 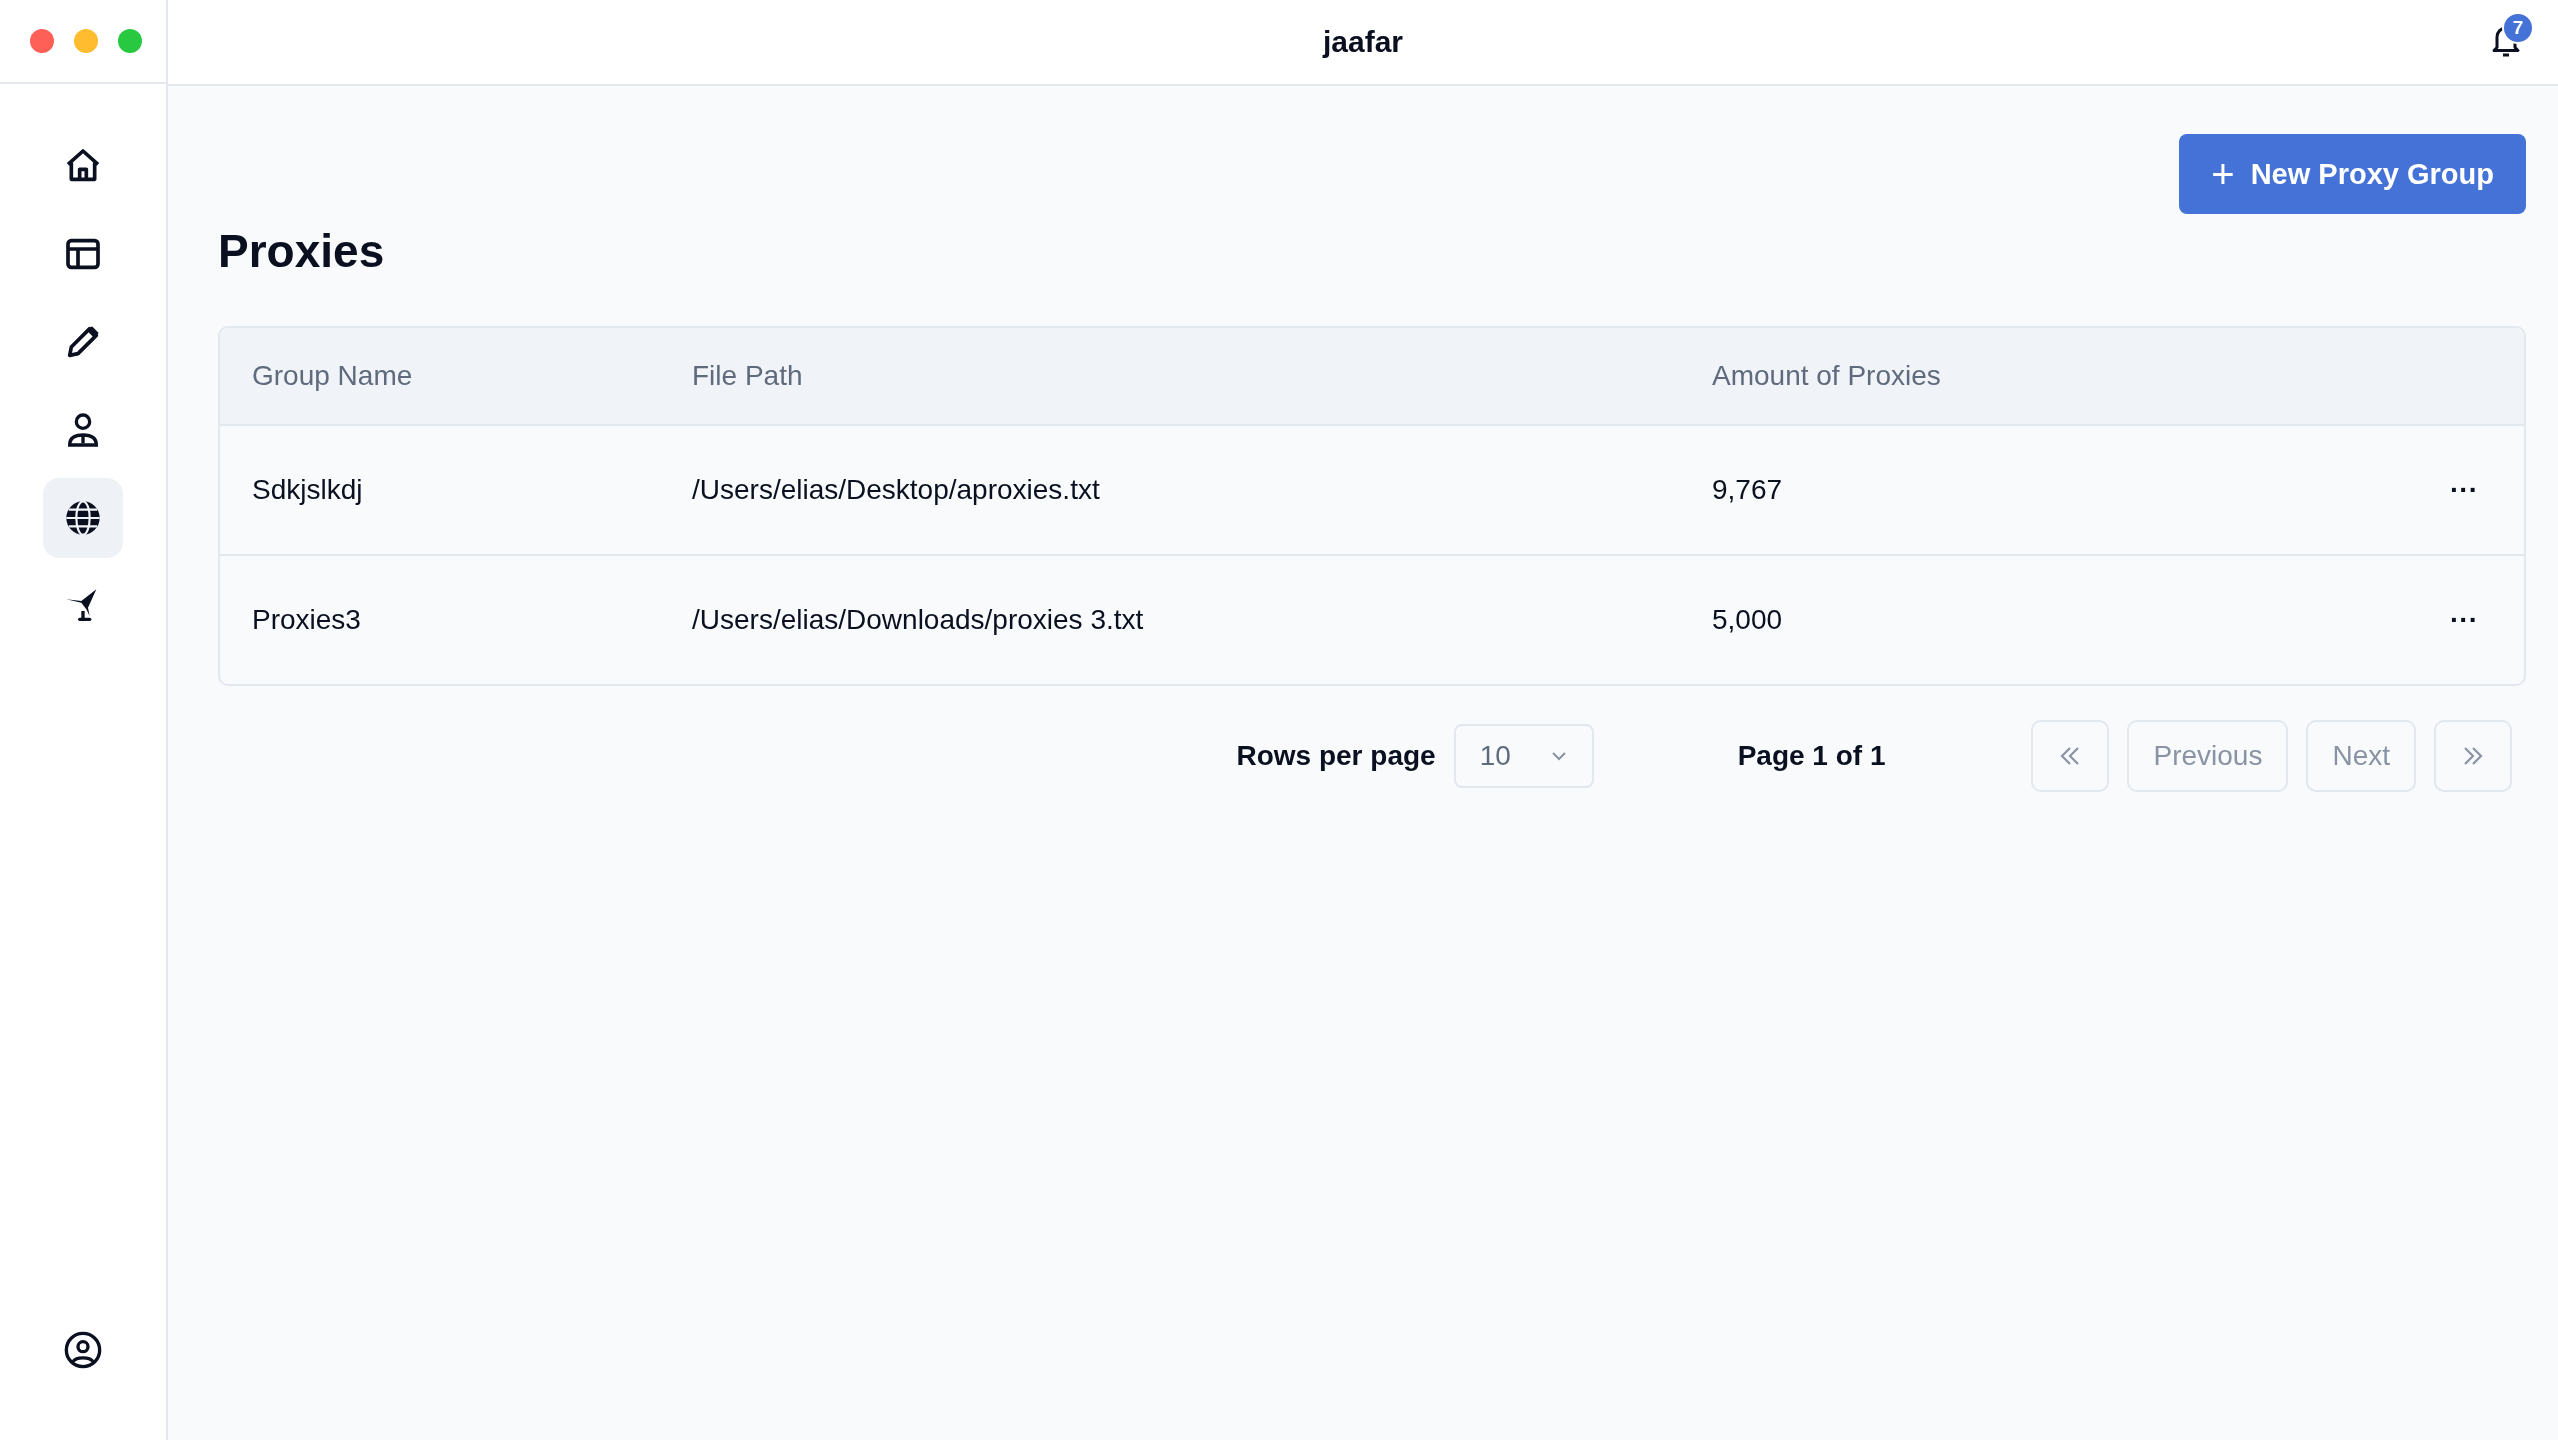 I want to click on rows-per-page-label: Rows per page, so click(x=1336, y=756).